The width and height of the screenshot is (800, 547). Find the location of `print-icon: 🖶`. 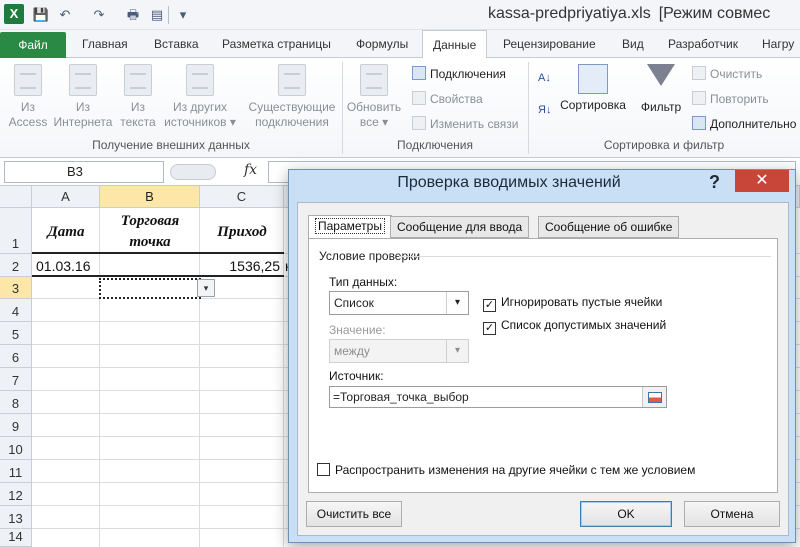

print-icon: 🖶 is located at coordinates (133, 15).